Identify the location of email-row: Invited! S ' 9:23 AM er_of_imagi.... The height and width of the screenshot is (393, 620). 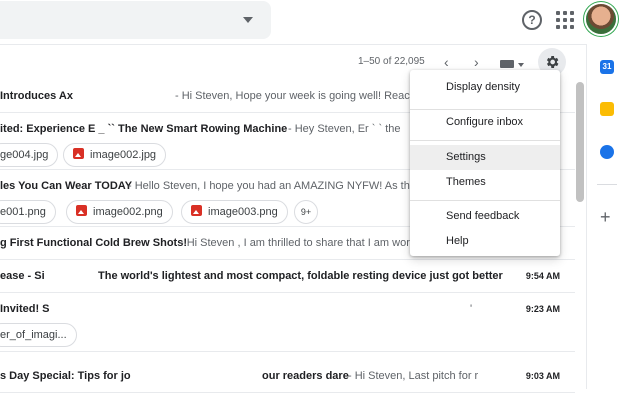
(287, 322).